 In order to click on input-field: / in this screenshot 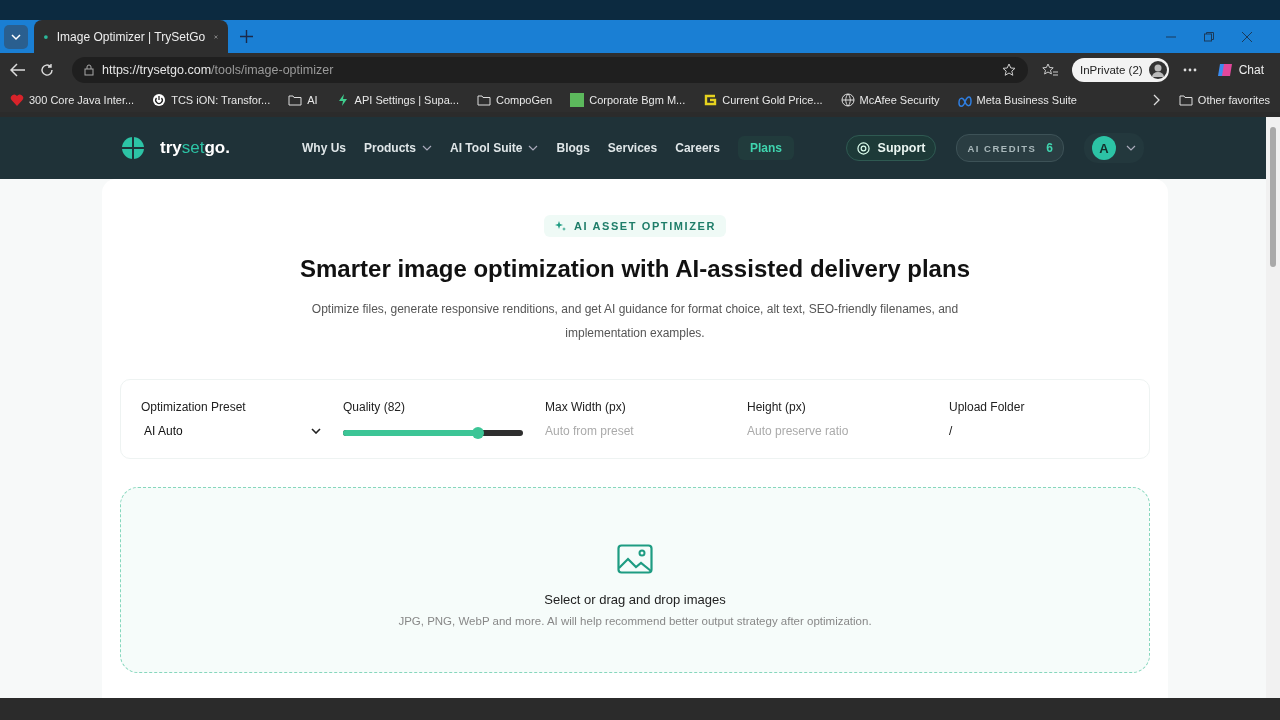, I will do `click(1039, 431)`.